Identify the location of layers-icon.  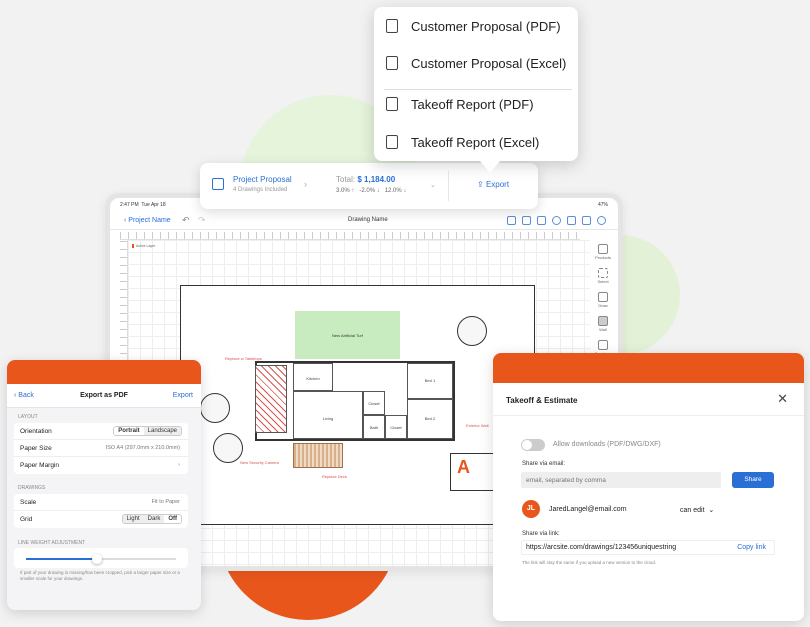
(526, 220).